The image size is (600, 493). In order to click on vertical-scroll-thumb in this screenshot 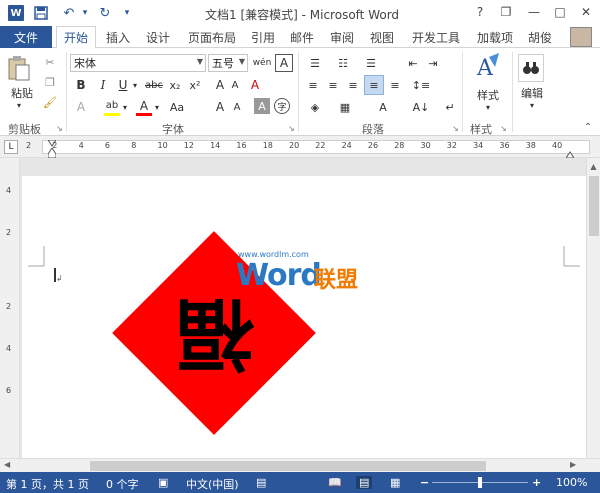, I will do `click(594, 206)`.